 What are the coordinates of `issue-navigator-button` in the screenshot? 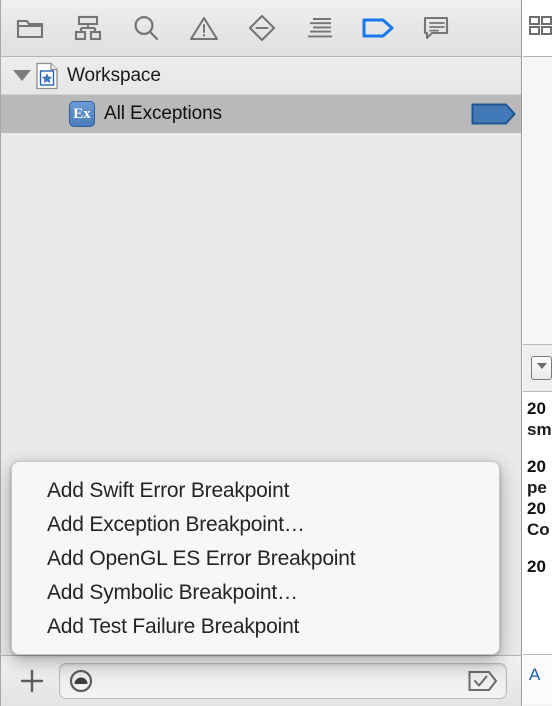 It's located at (204, 28).